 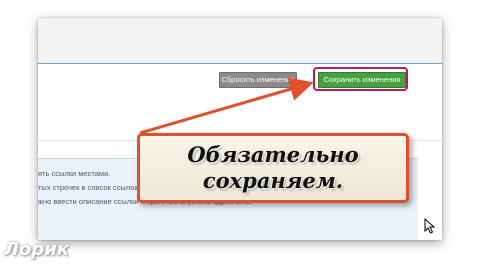 I want to click on callout-line-1: Обязательно, so click(x=273, y=154).